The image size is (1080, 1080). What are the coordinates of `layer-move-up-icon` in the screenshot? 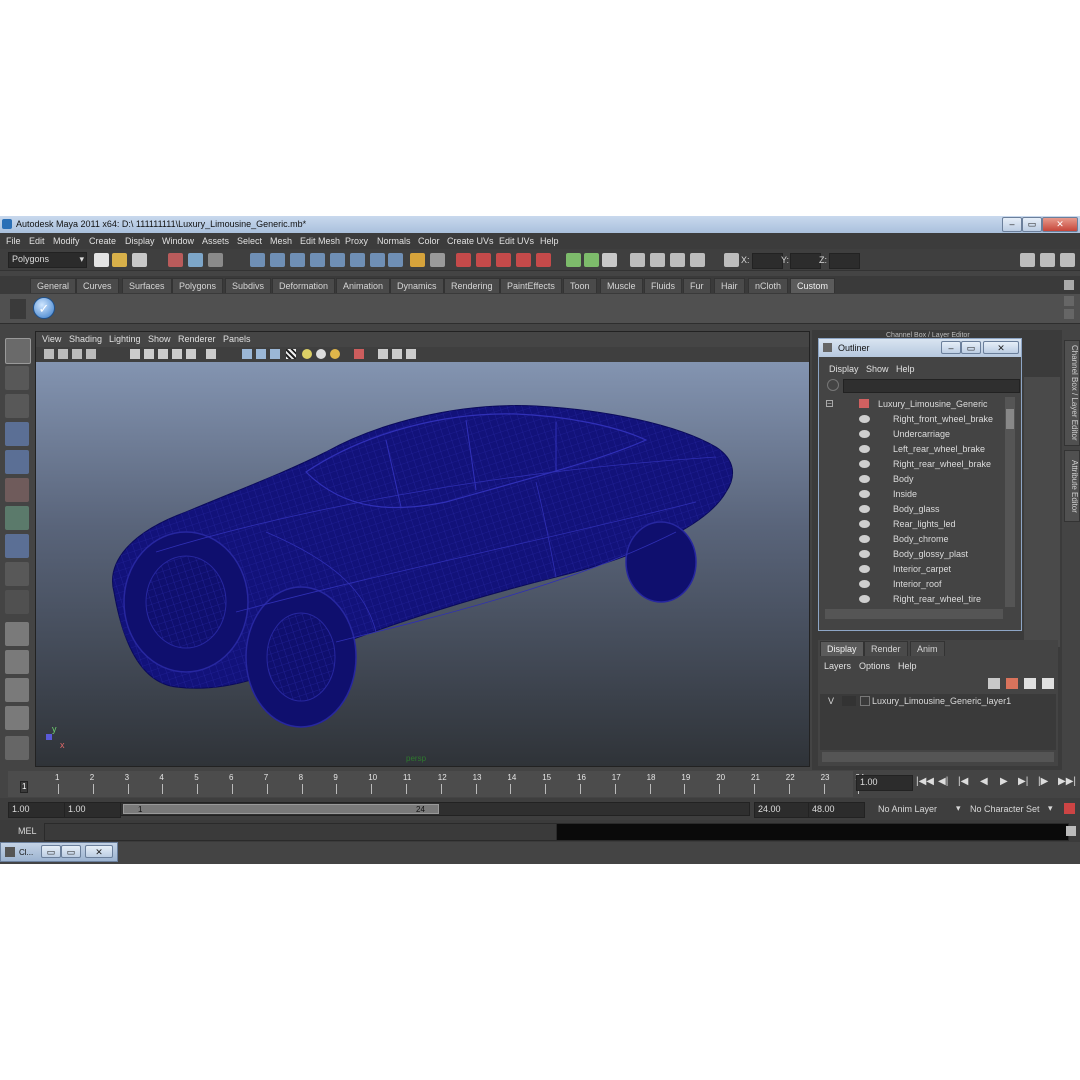 It's located at (1030, 683).